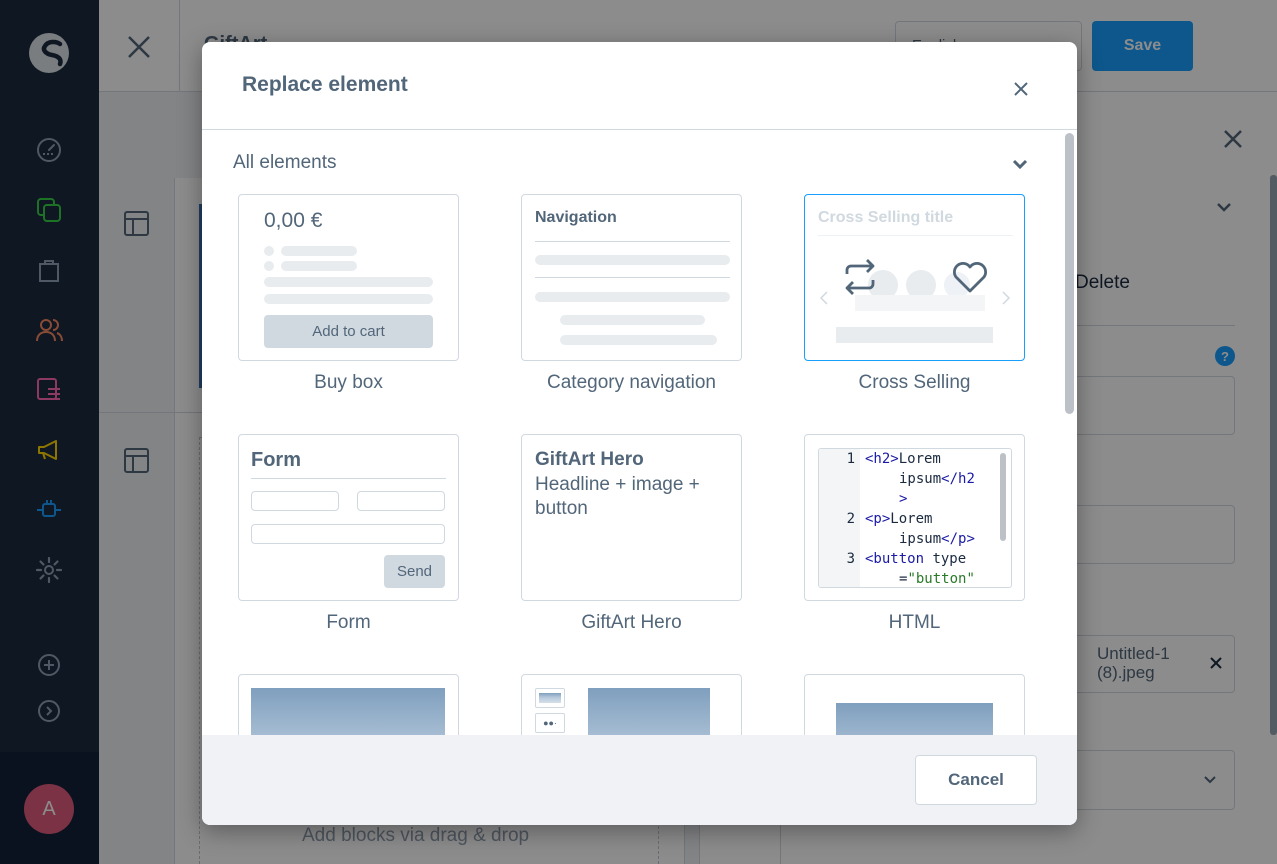 This screenshot has height=864, width=1277. Describe the element at coordinates (976, 780) in the screenshot. I see `cancel-button: Cancel` at that location.